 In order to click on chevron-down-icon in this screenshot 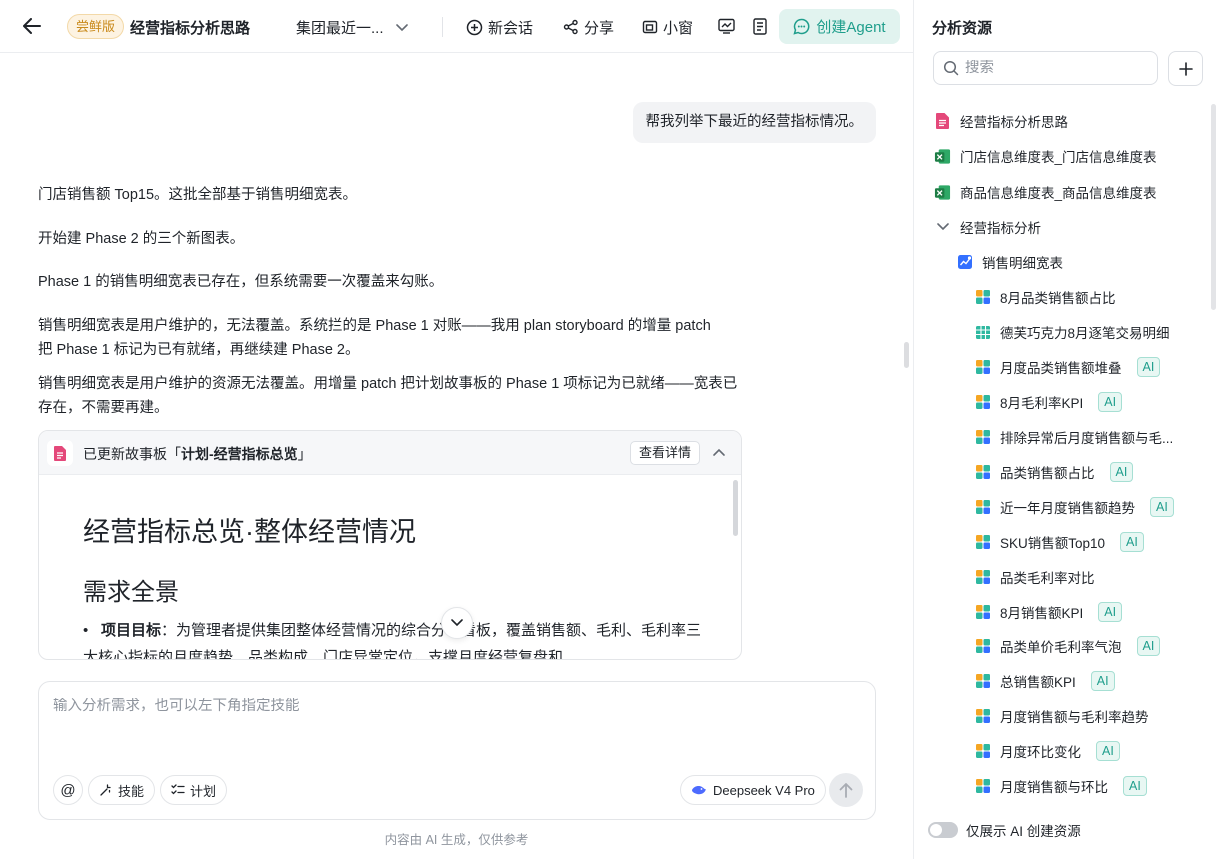, I will do `click(942, 227)`.